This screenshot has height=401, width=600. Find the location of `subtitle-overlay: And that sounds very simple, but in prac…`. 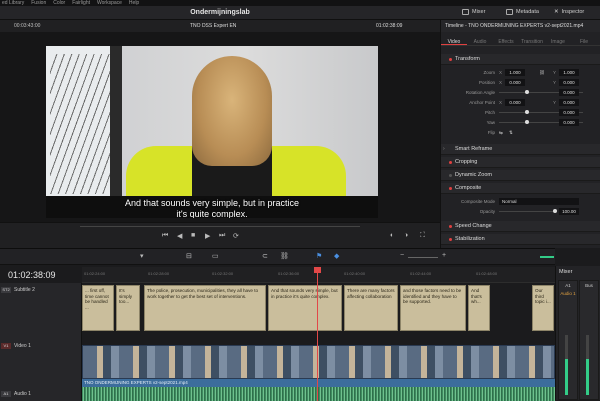

subtitle-overlay: And that sounds very simple, but in prac… is located at coordinates (212, 208).